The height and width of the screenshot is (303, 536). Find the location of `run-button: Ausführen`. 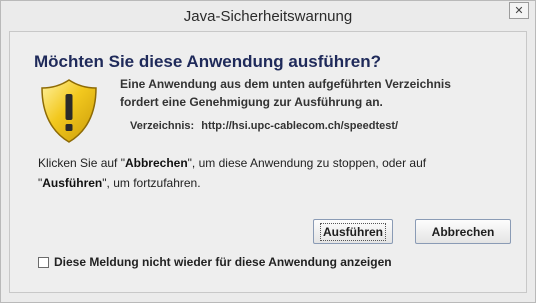

run-button: Ausführen is located at coordinates (353, 231).